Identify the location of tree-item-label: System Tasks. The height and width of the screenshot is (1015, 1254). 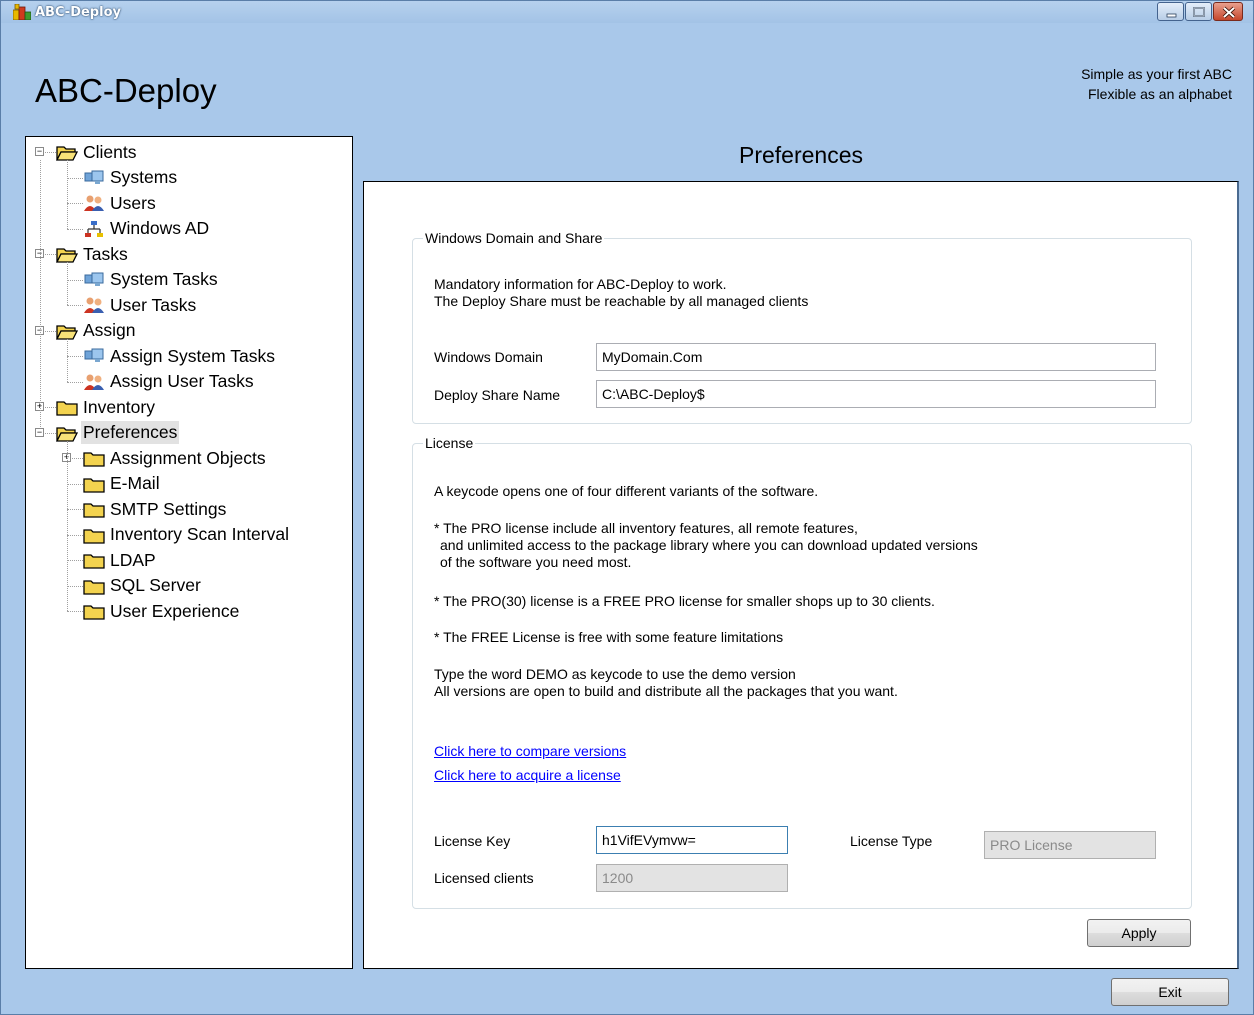
(164, 279).